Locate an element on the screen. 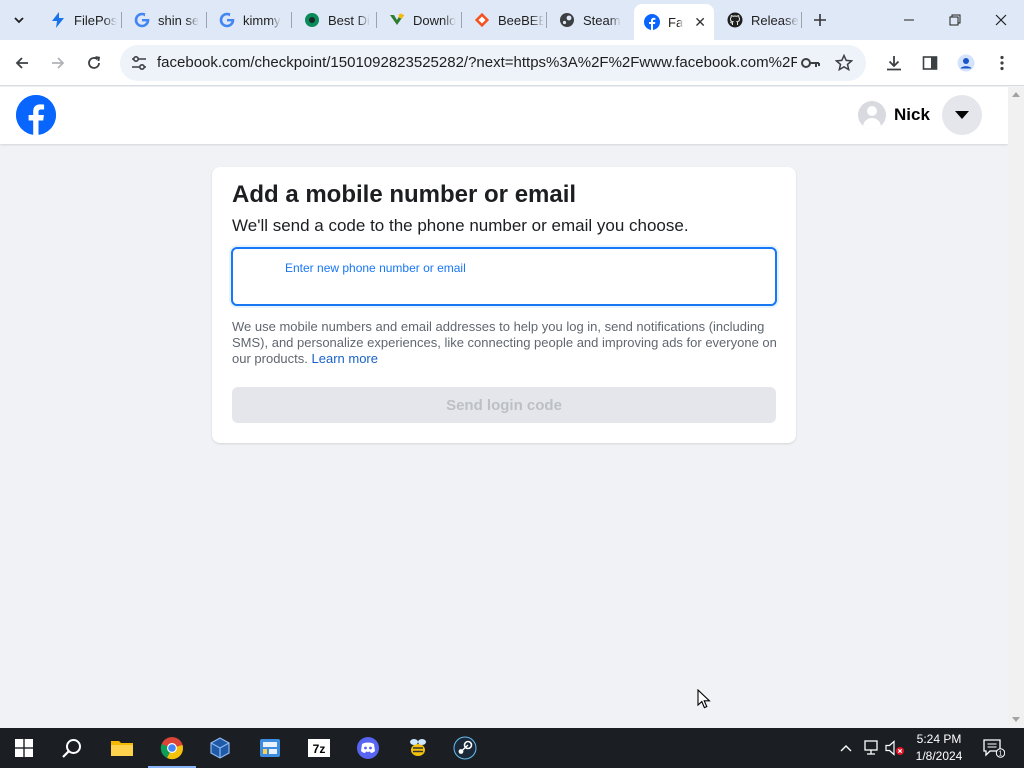 Image resolution: width=1024 pixels, height=768 pixels. side-panel-button is located at coordinates (930, 63).